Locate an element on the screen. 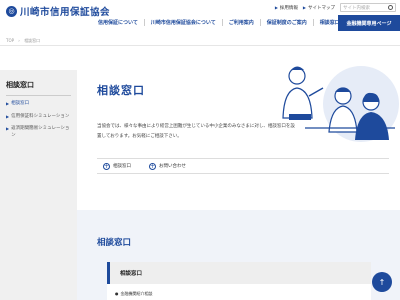 This screenshot has height=300, width=400. anchor-link-consultation: + 相談窓口 is located at coordinates (117, 166).